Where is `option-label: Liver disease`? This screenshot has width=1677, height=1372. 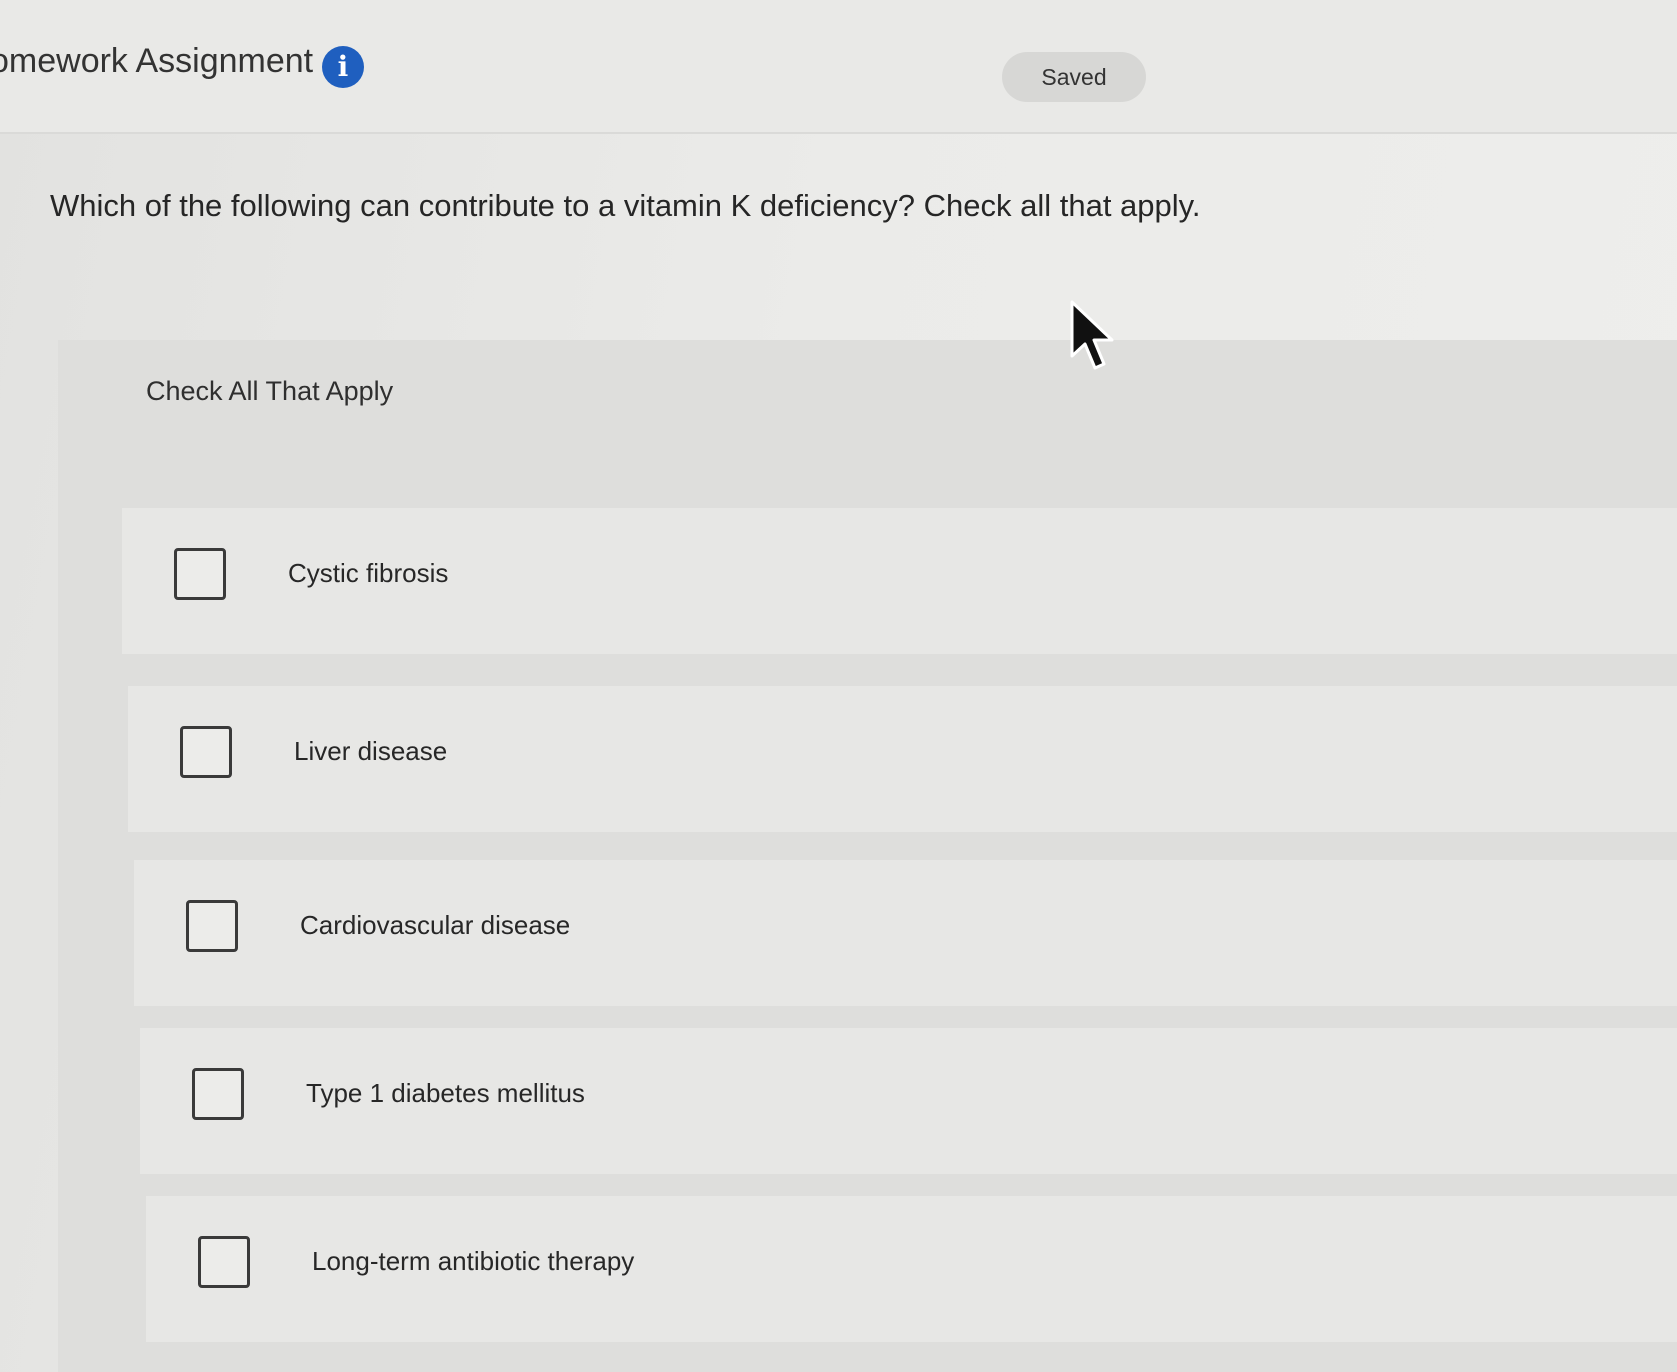 option-label: Liver disease is located at coordinates (371, 751).